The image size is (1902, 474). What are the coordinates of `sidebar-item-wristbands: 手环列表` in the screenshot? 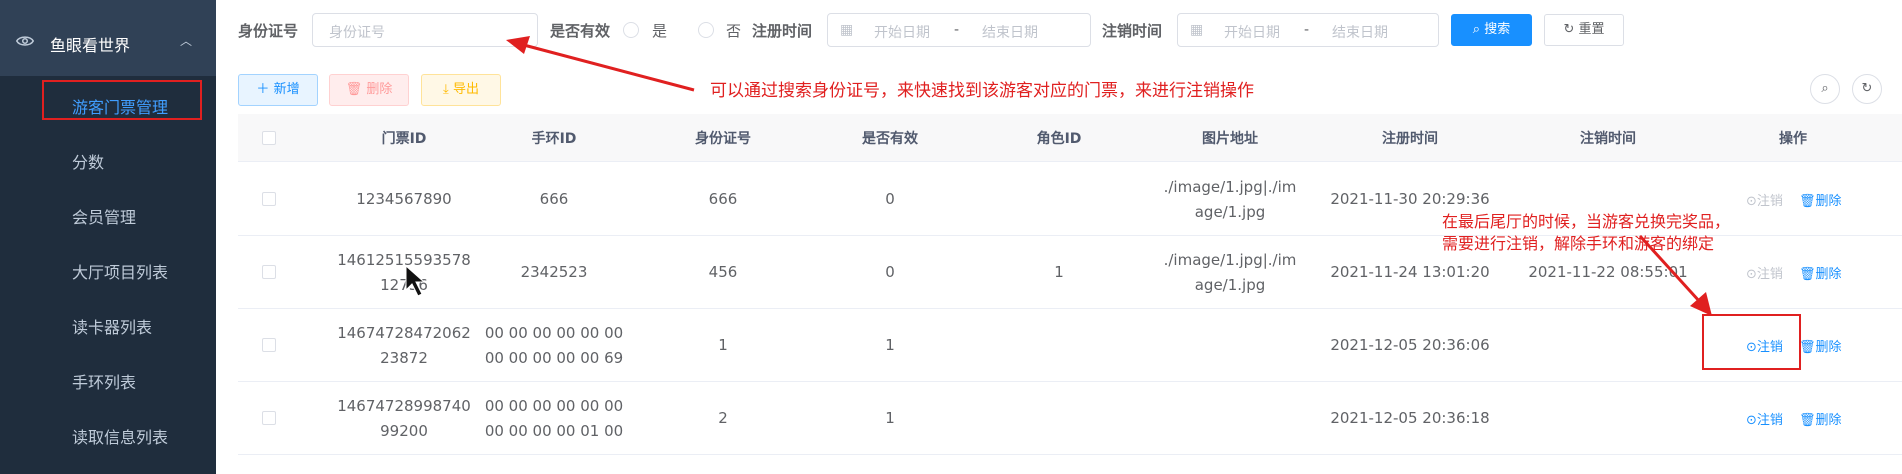 It's located at (104, 381).